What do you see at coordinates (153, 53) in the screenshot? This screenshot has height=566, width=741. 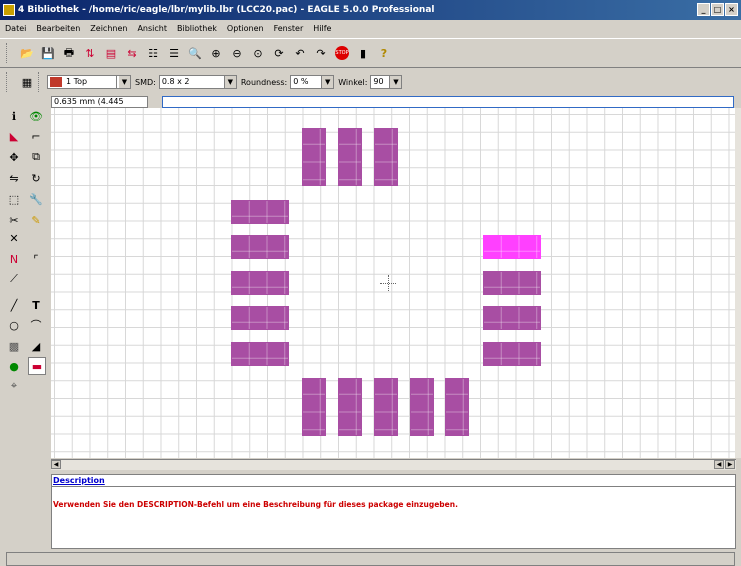 I see `script-icon: ☷` at bounding box center [153, 53].